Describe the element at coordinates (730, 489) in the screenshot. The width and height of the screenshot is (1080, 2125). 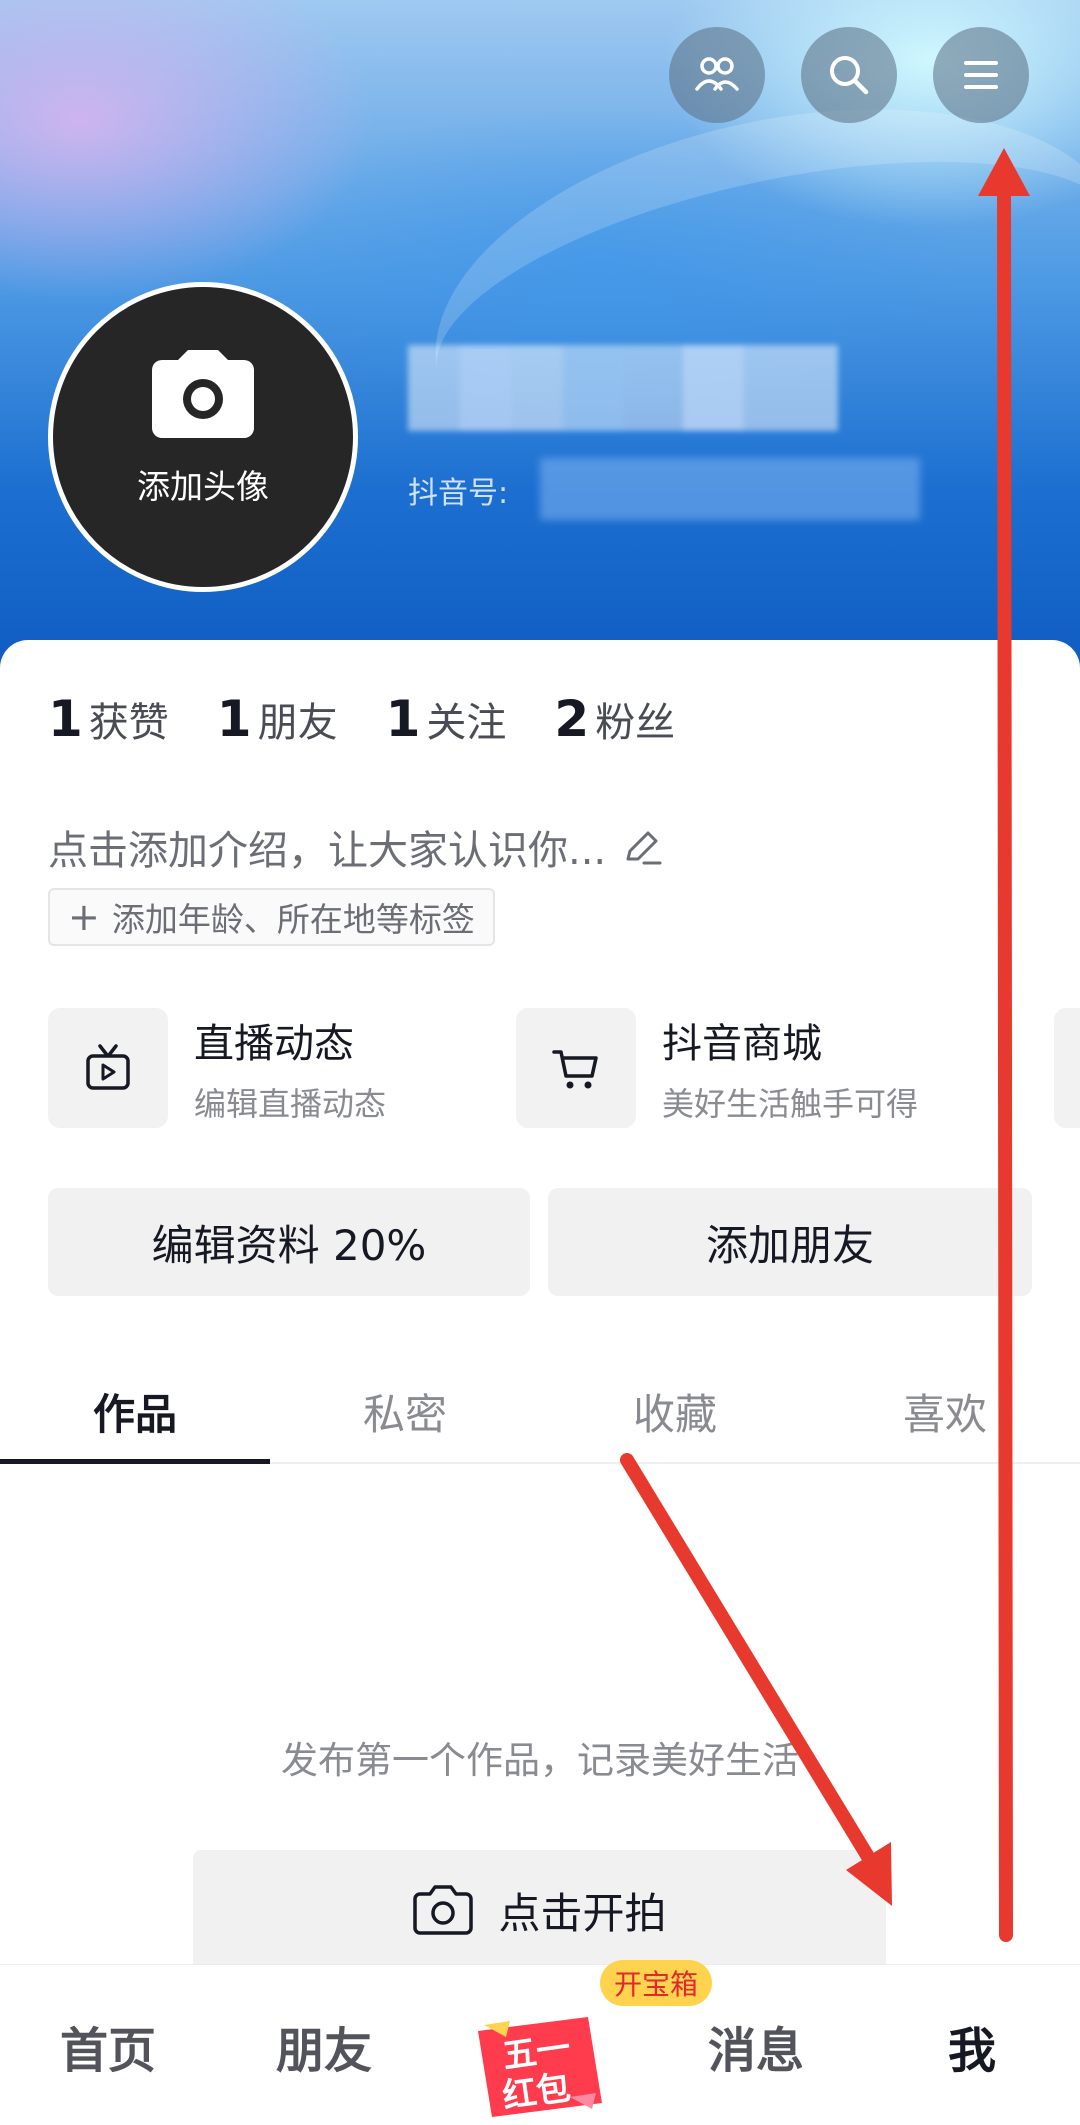
I see `douyin-id-redacted` at that location.